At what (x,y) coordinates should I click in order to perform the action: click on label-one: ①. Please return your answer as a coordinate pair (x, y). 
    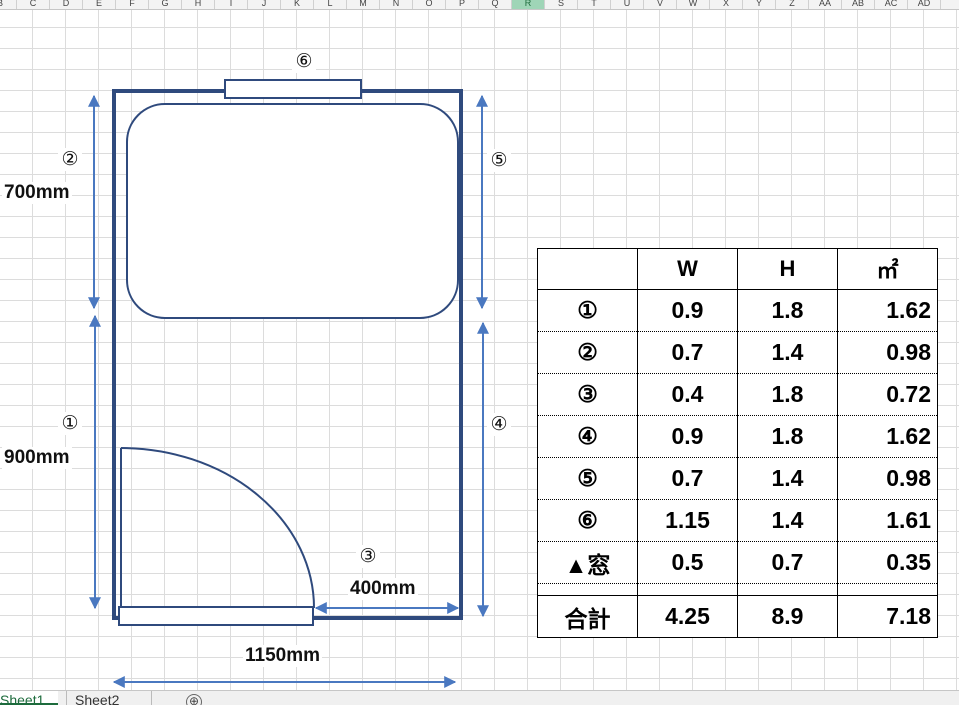
    Looking at the image, I should click on (70, 423).